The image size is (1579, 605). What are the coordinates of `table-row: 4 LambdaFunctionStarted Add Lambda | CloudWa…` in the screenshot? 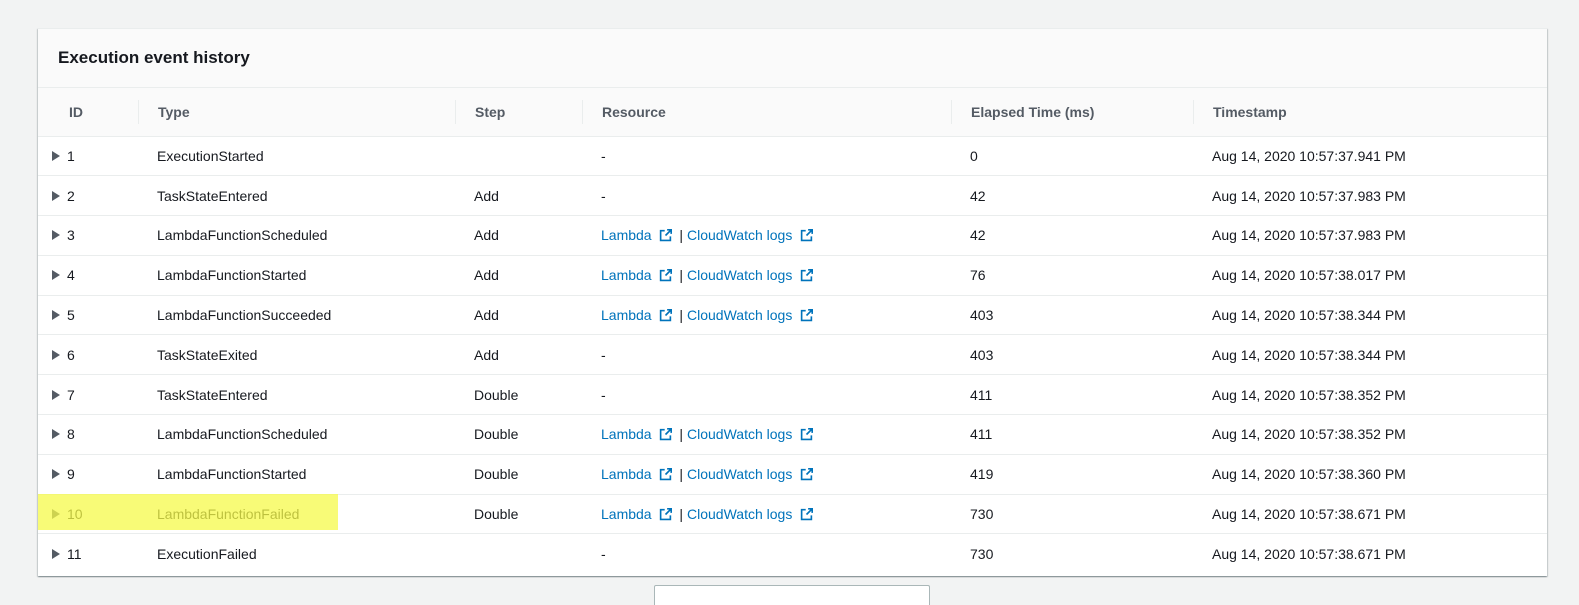 It's located at (792, 275).